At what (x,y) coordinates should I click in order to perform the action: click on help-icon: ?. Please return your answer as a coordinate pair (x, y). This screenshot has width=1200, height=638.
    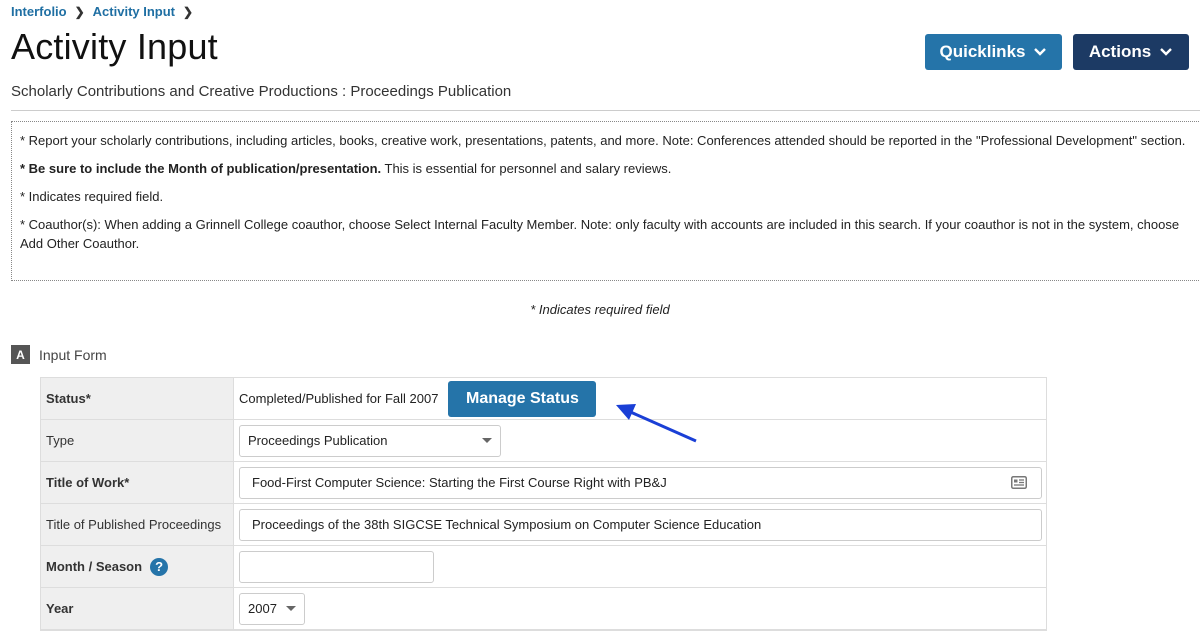
    Looking at the image, I should click on (159, 566).